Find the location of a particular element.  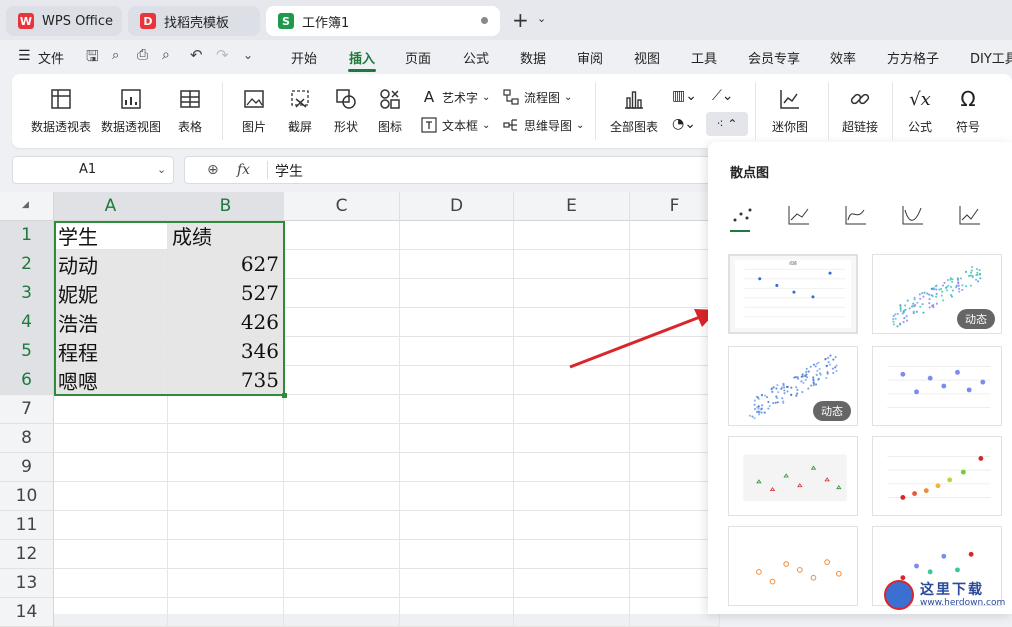

menu-data: 数据 is located at coordinates (533, 57).